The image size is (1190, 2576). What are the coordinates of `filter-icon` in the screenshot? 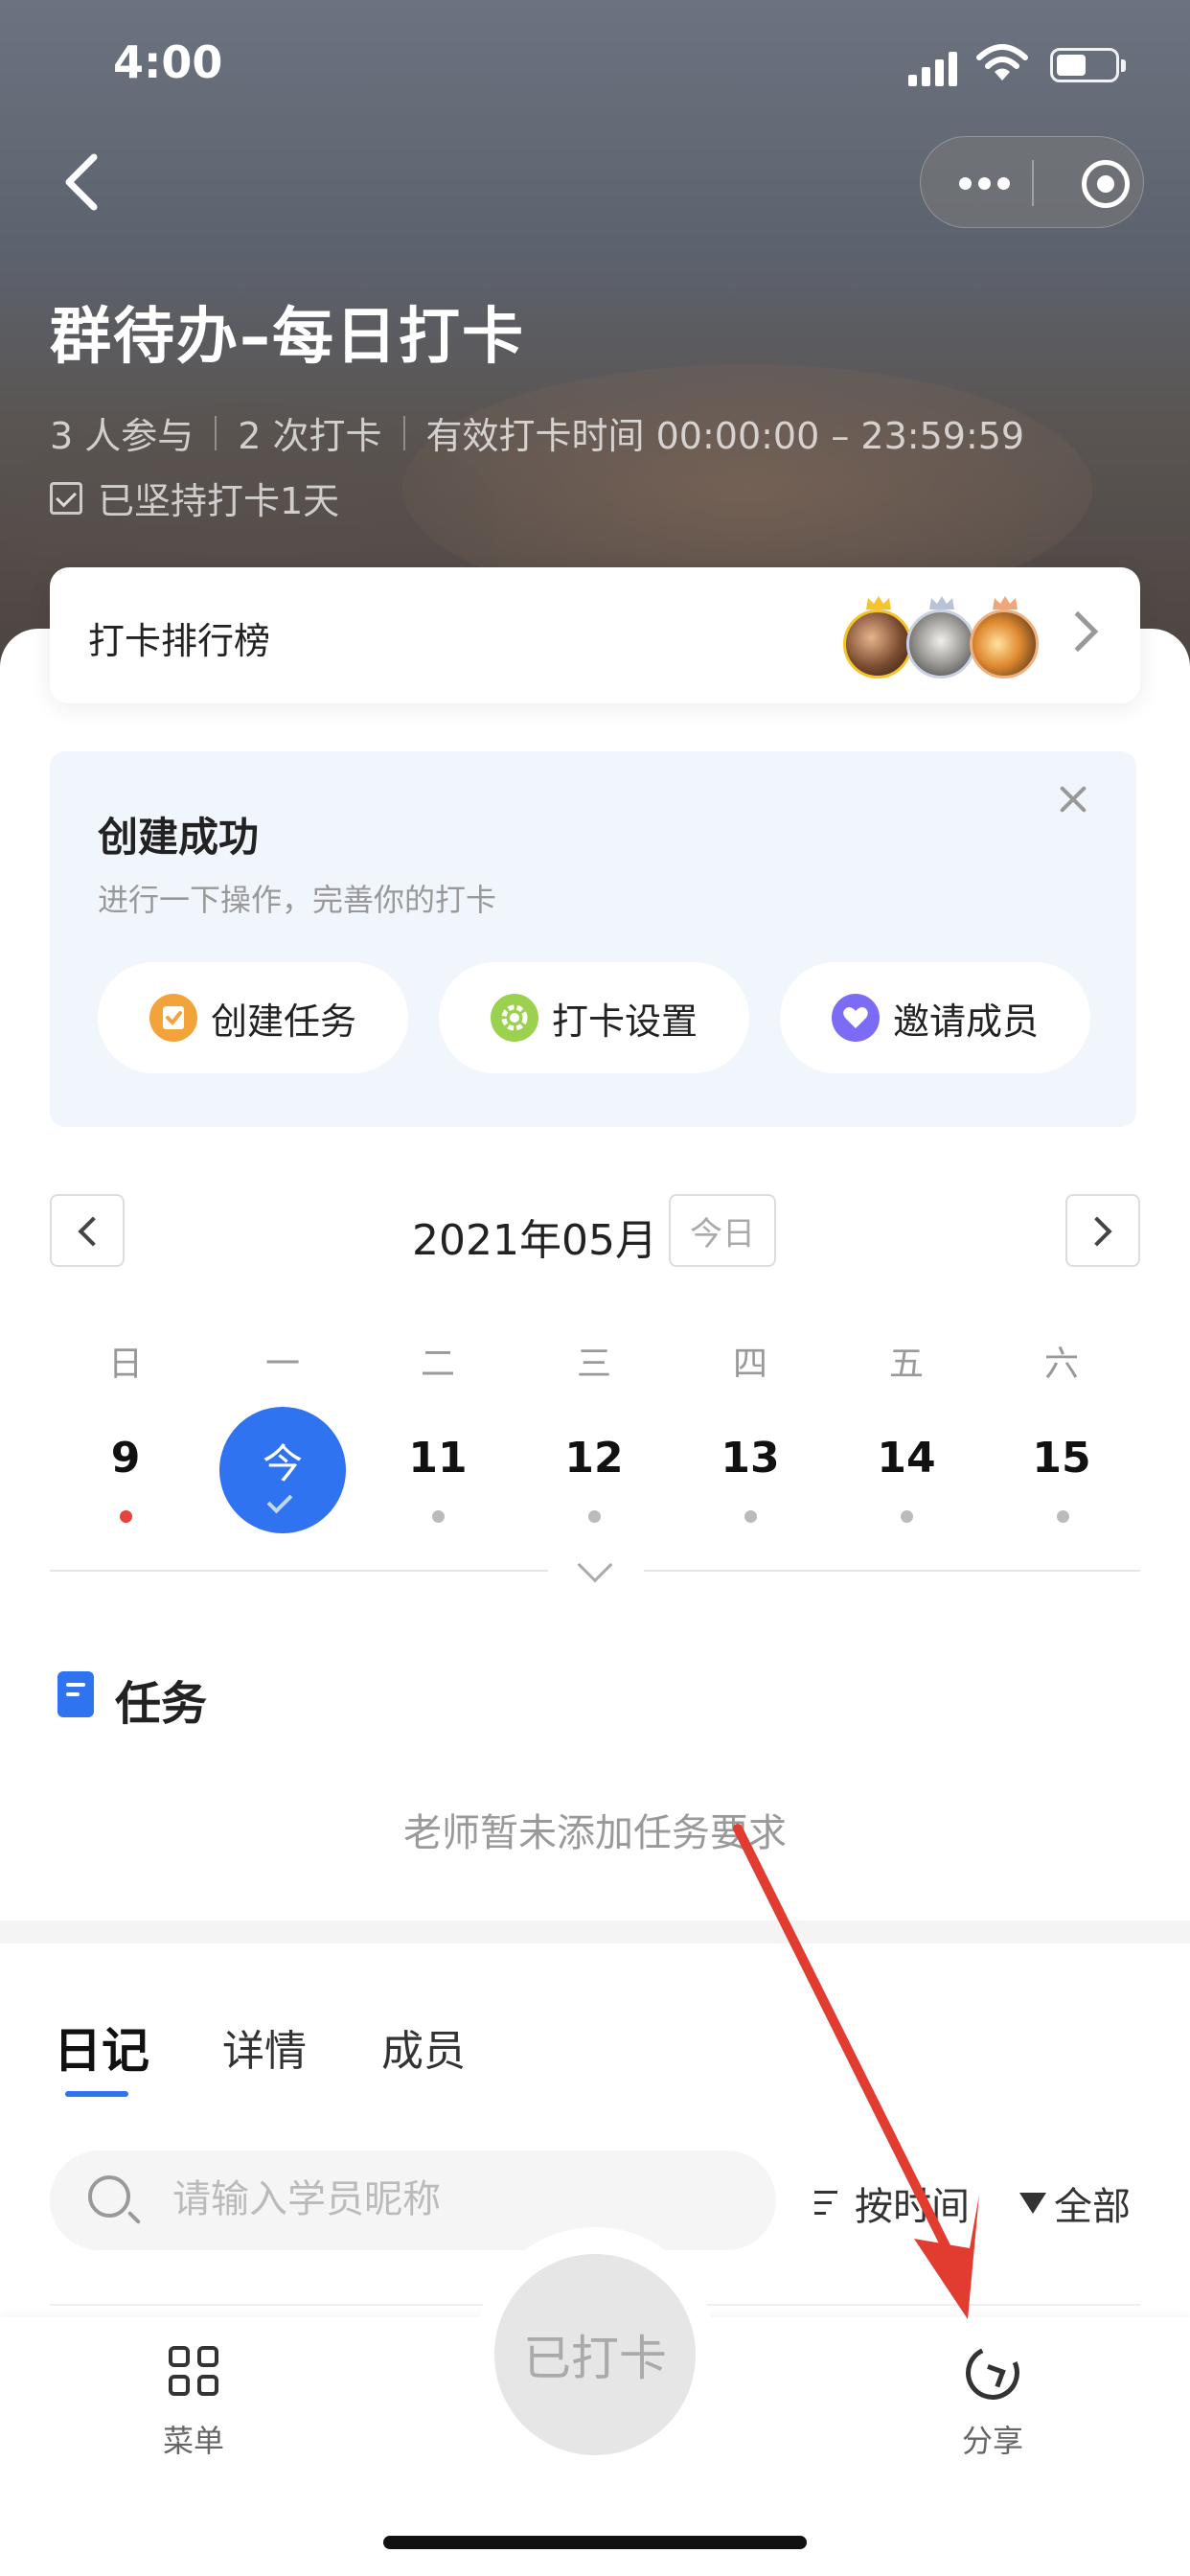 It's located at (1033, 2203).